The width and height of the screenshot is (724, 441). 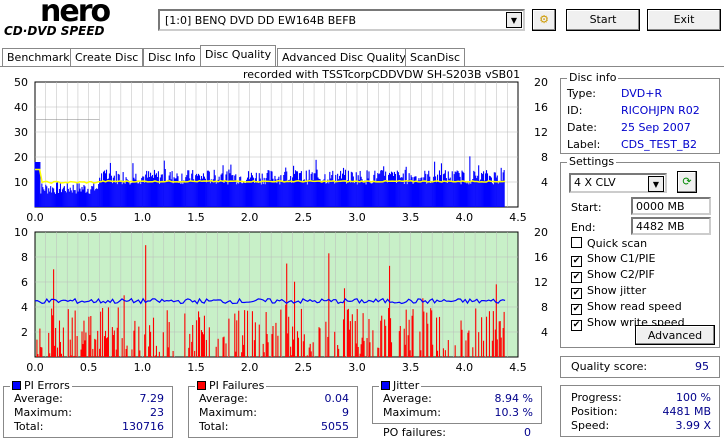 I want to click on pif-total-label: Total:, so click(x=214, y=426).